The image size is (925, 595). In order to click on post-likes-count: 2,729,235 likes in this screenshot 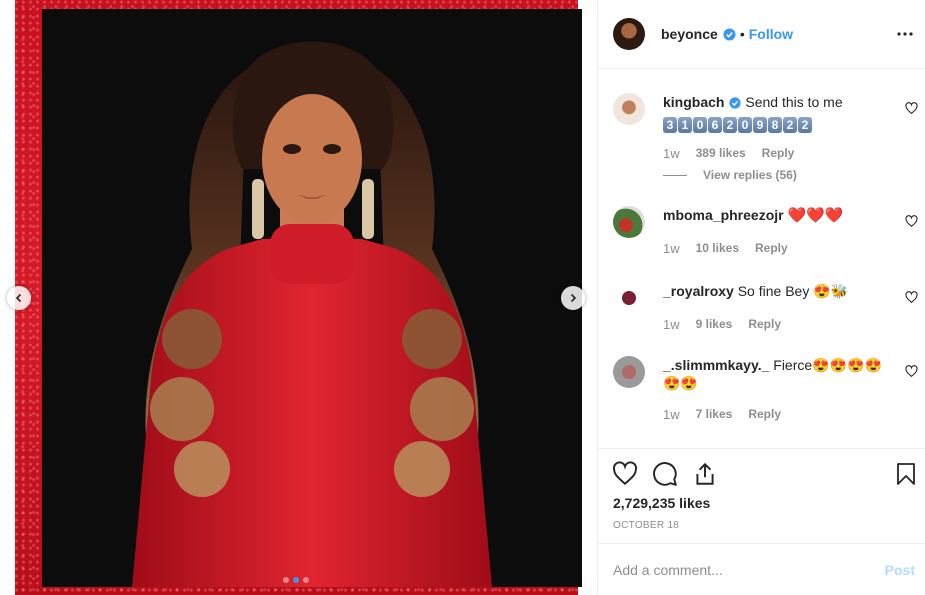, I will do `click(661, 503)`.